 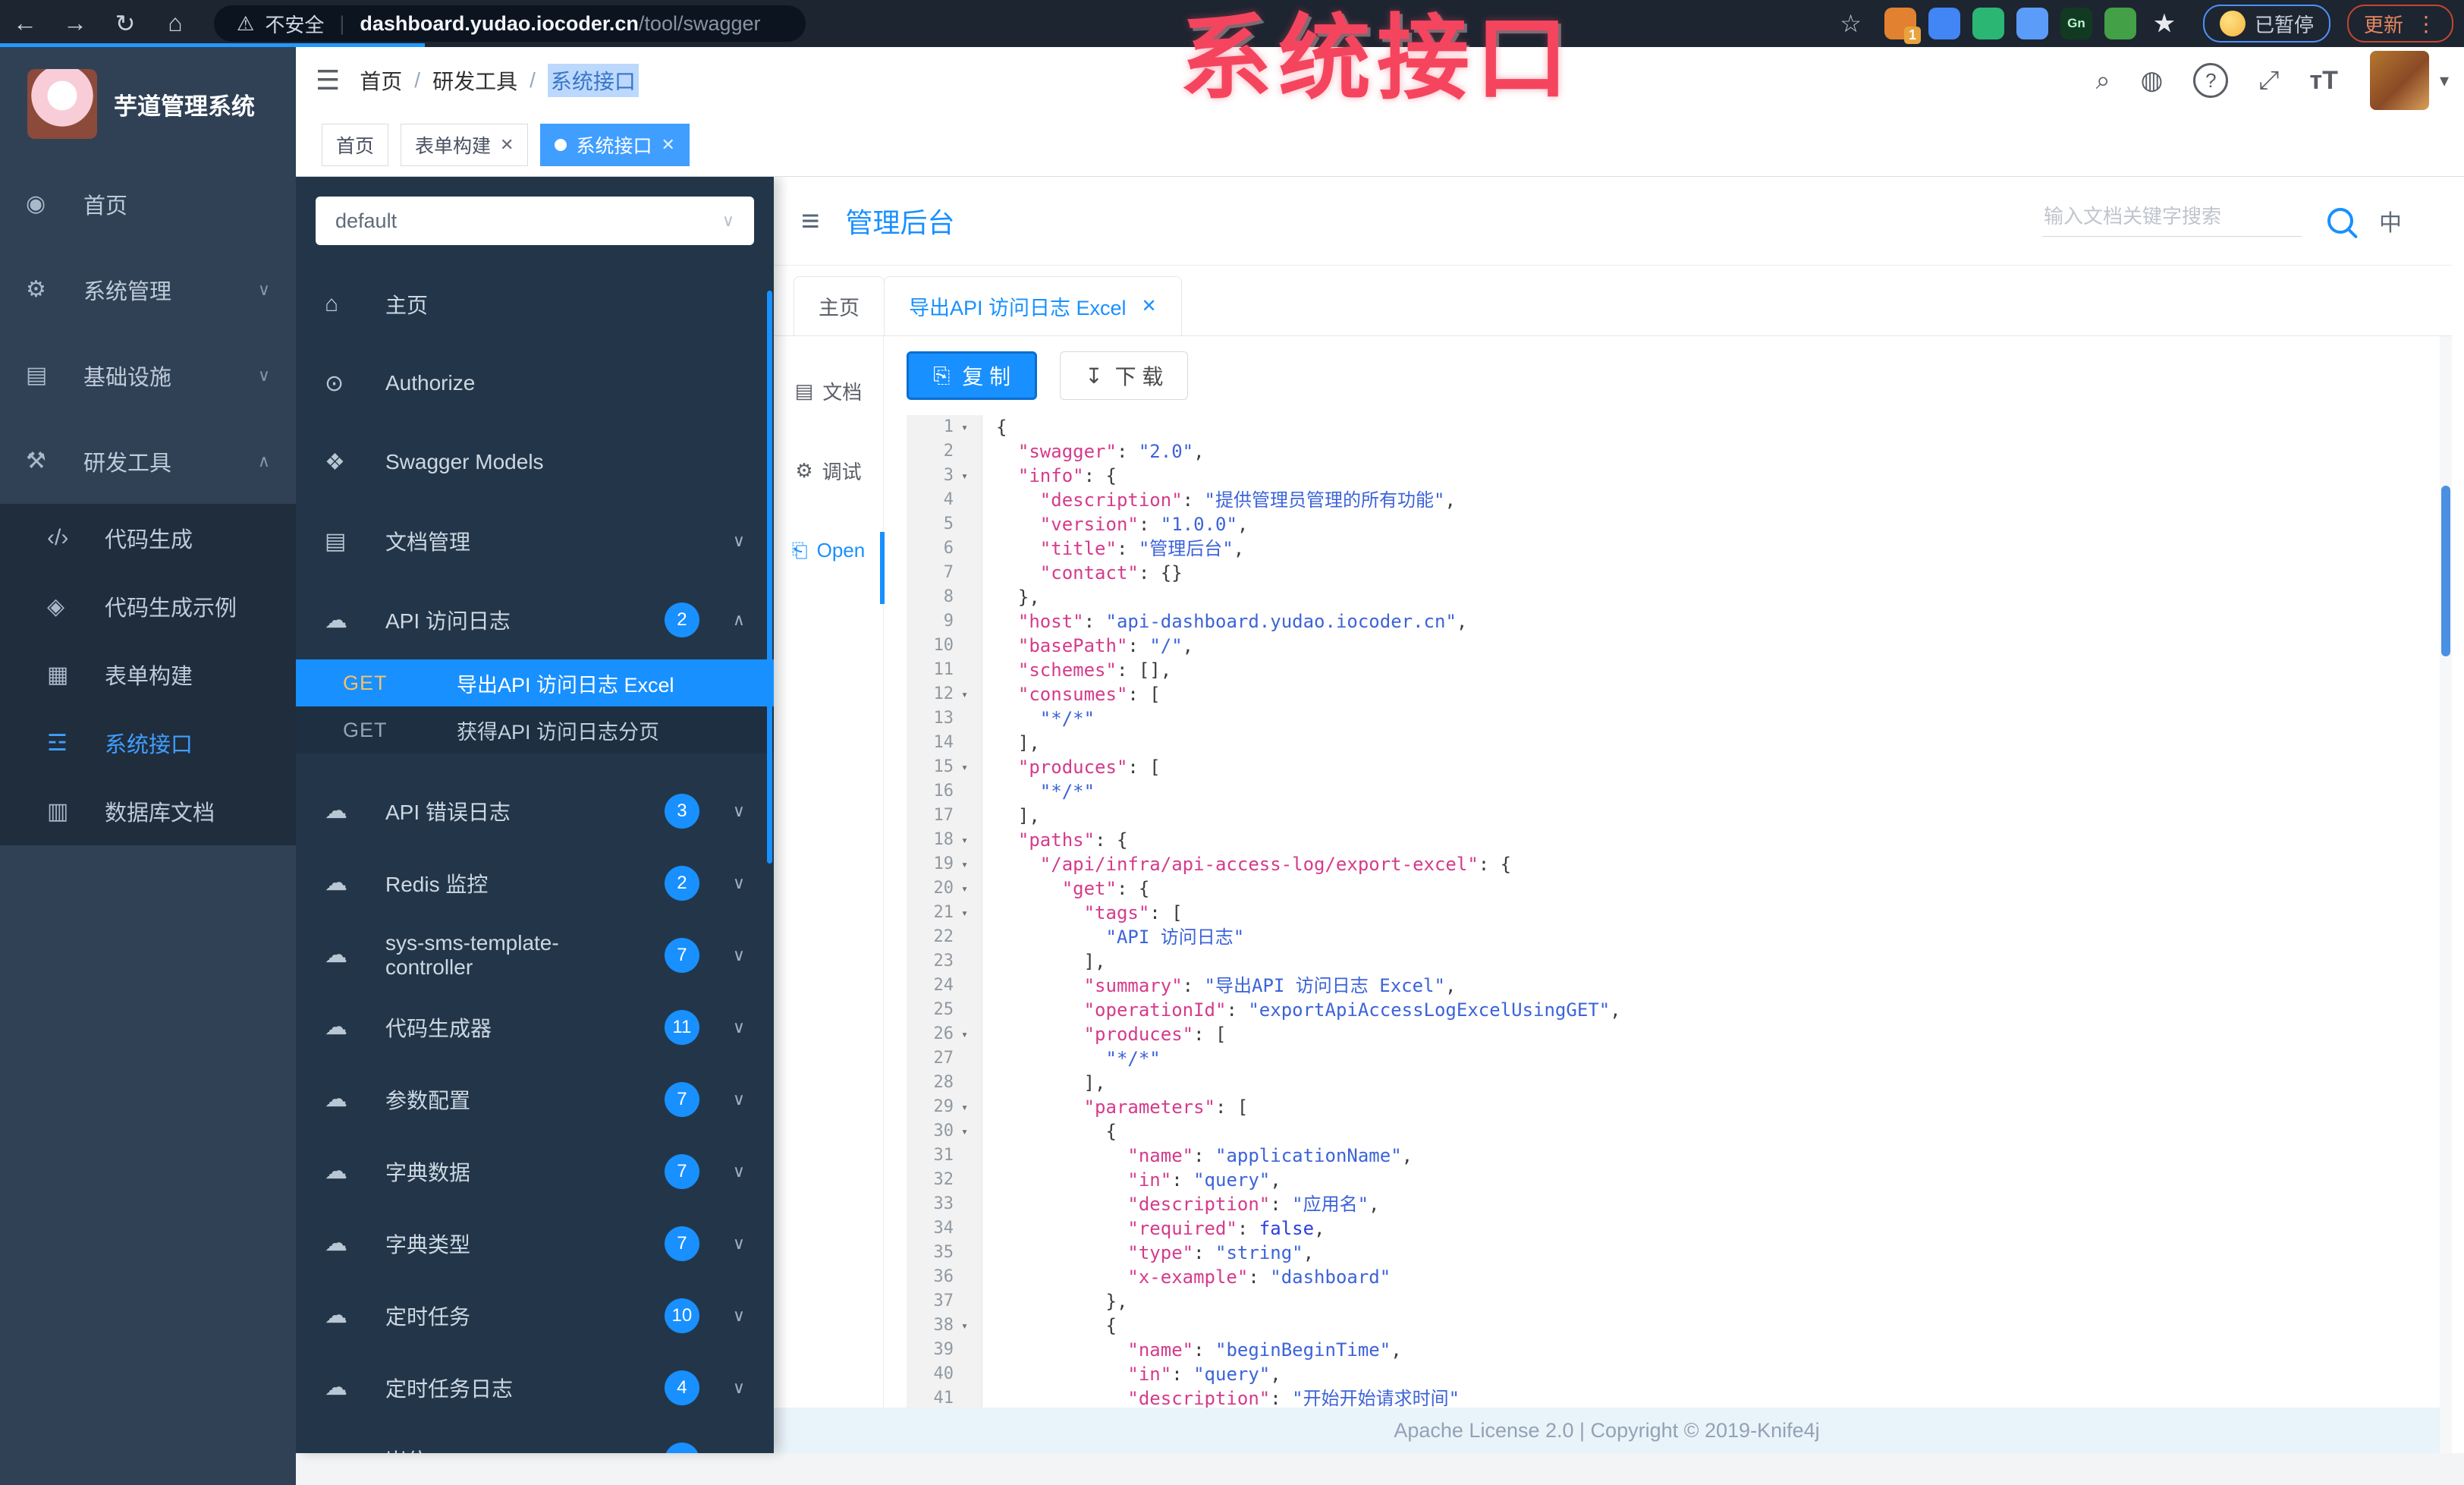 What do you see at coordinates (535, 883) in the screenshot?
I see `api-group-item: ☁ Redis 监控 2 ∨` at bounding box center [535, 883].